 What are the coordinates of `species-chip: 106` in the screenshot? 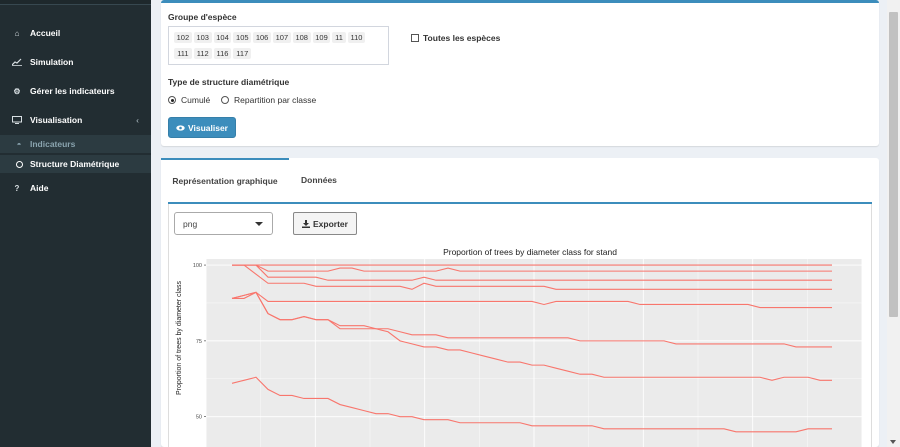 It's located at (262, 37).